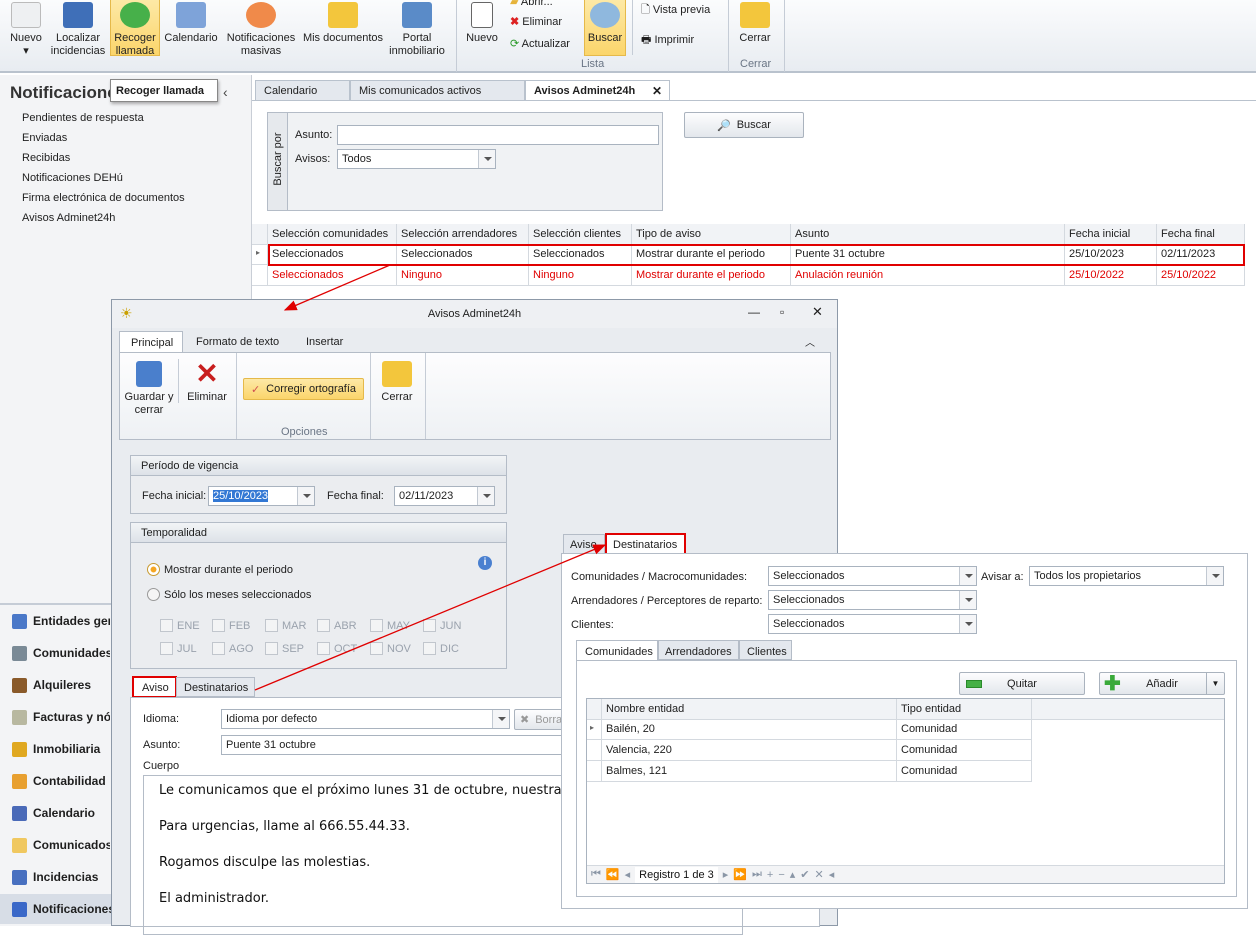  What do you see at coordinates (26, 29) in the screenshot?
I see `nuevo-button: Nuevo ▾` at bounding box center [26, 29].